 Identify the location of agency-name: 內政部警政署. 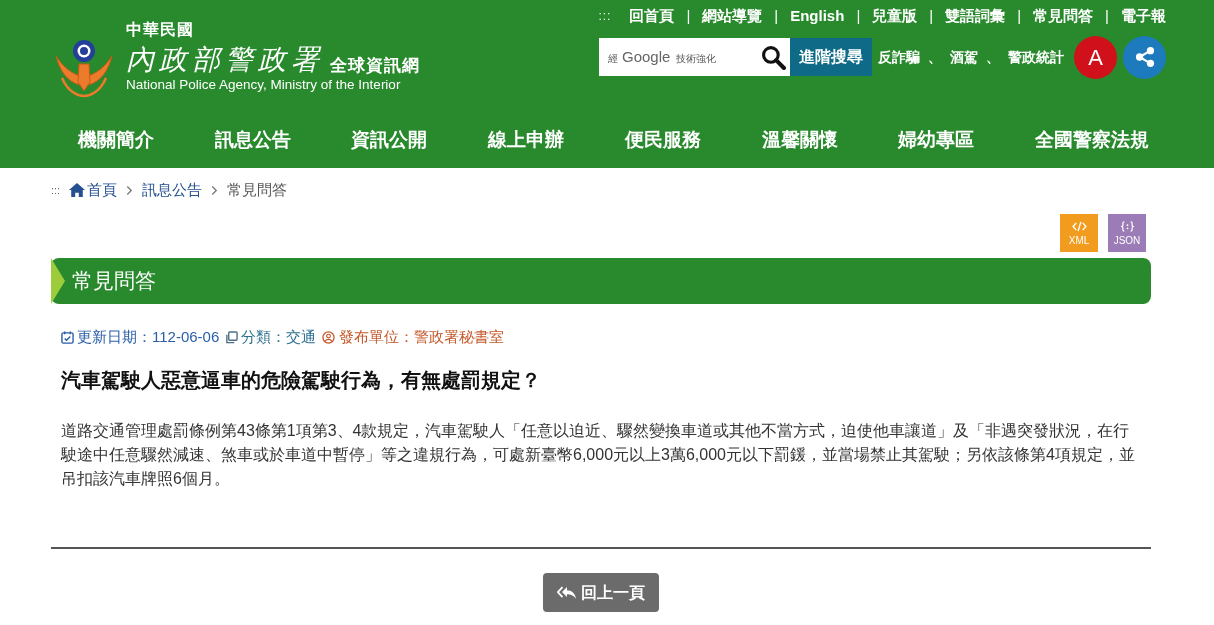
(225, 60).